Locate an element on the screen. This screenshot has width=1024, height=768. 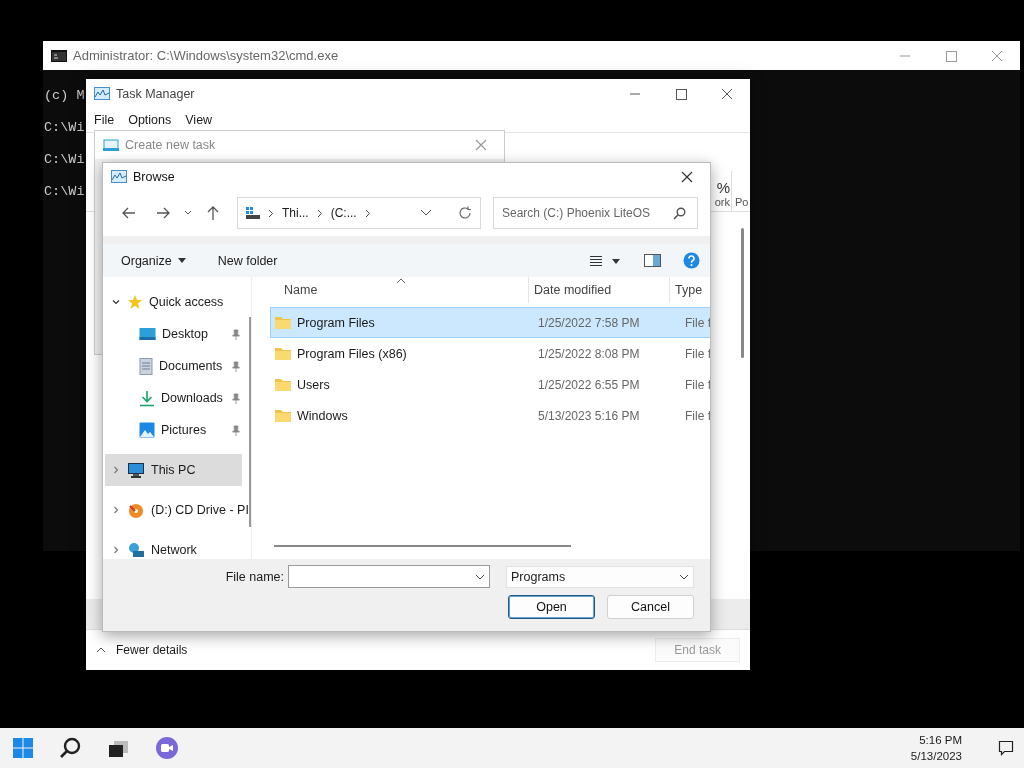
nav-item: This PC is located at coordinates (173, 470).